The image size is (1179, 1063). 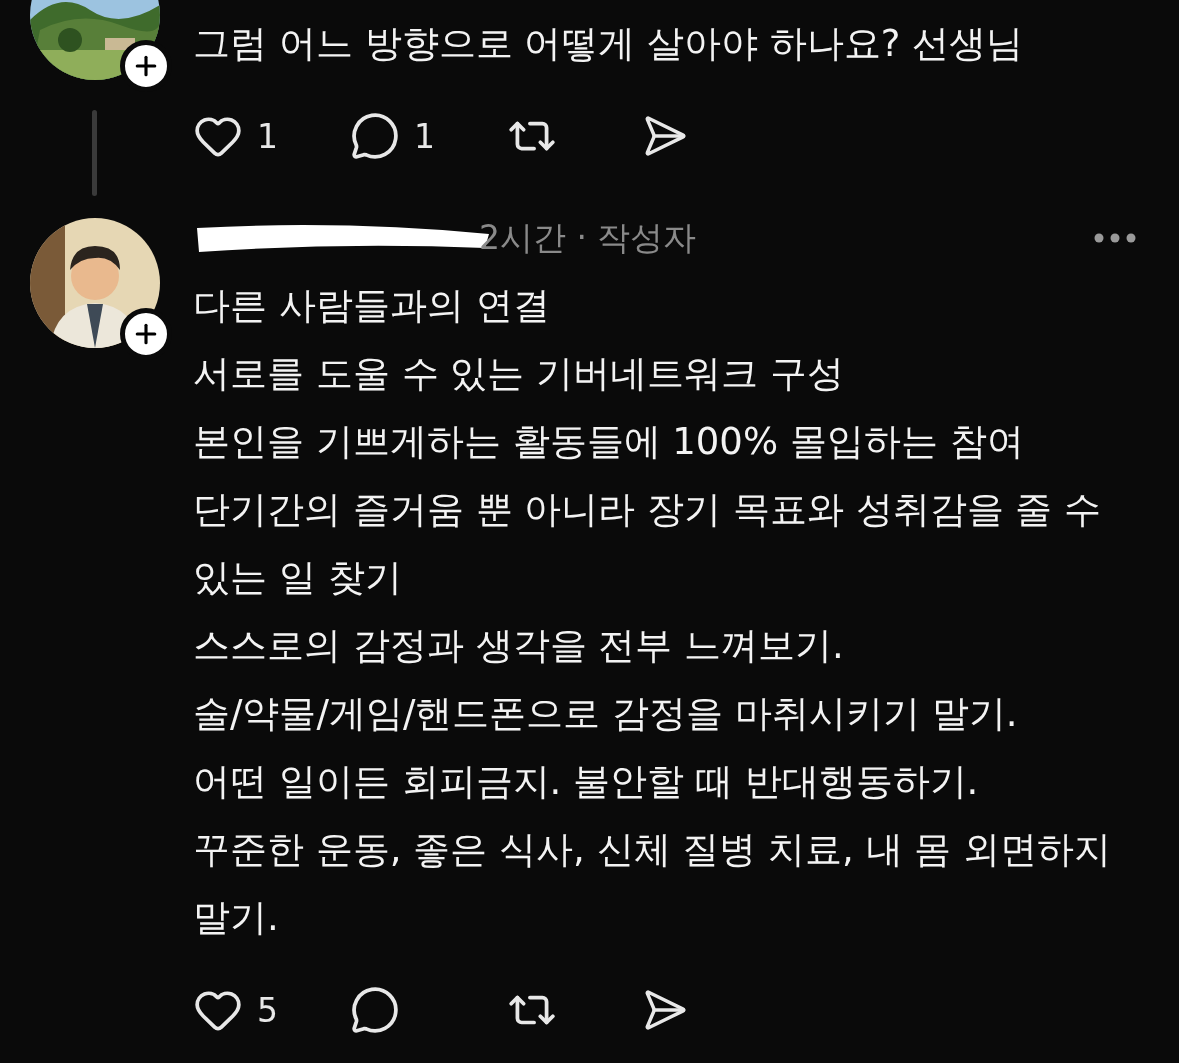 What do you see at coordinates (519, 646) in the screenshot?
I see `post-text: 스스로의 감정과 생각을 전부 느껴보기.` at bounding box center [519, 646].